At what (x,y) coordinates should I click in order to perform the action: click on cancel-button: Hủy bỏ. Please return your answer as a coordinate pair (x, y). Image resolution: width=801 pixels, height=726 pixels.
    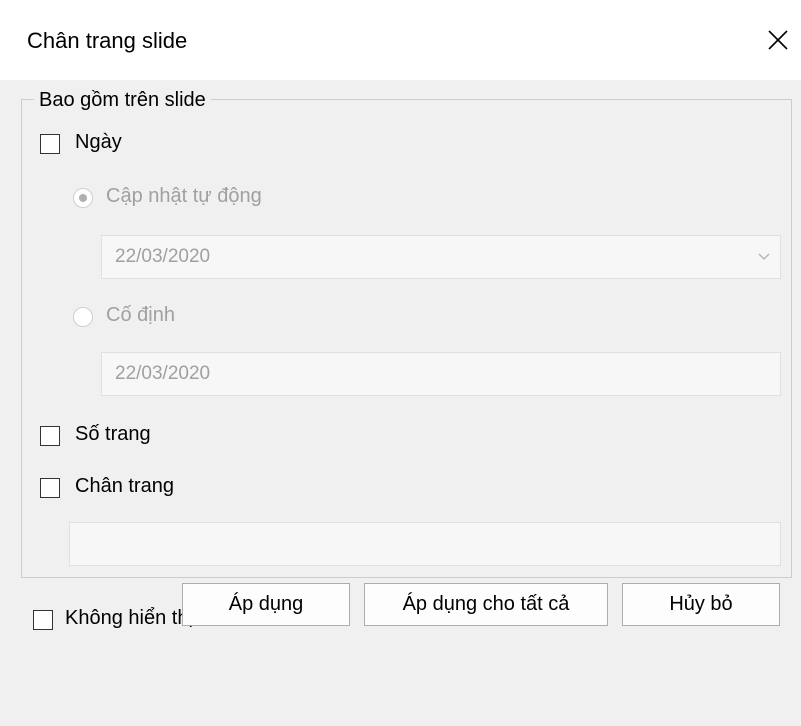
    Looking at the image, I should click on (701, 604).